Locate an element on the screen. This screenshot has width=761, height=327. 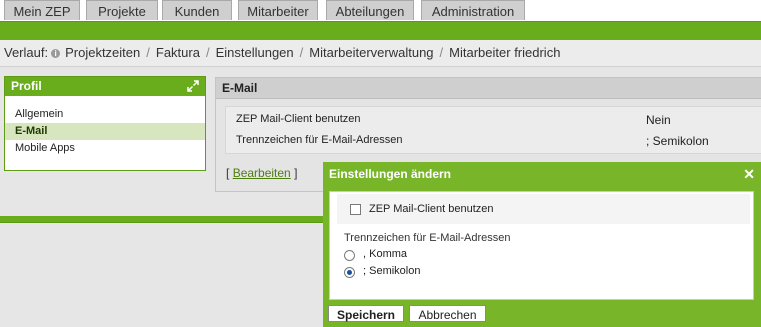
expand-icon is located at coordinates (193, 86).